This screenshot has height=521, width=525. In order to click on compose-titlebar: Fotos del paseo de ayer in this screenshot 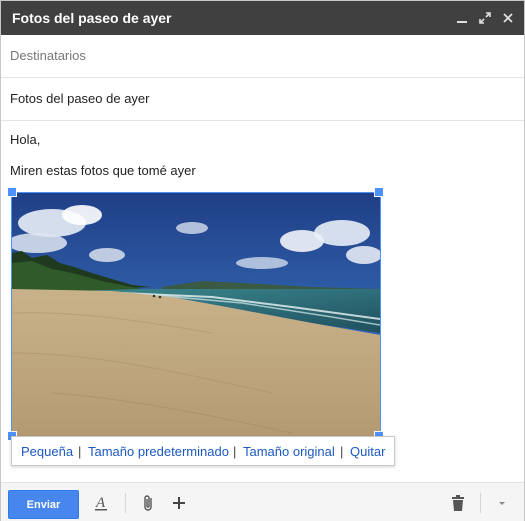, I will do `click(262, 18)`.